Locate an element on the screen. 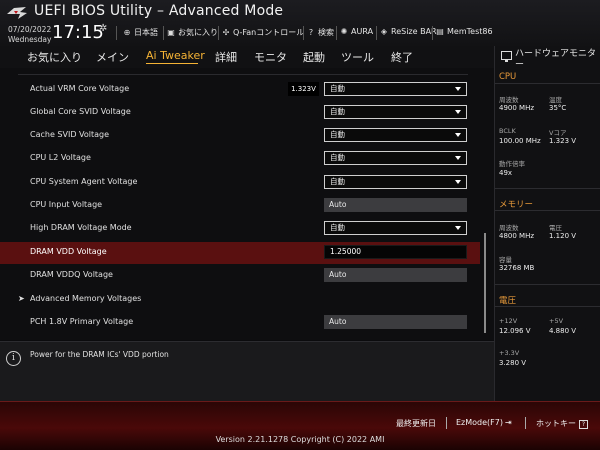  vcore-label: Vコア is located at coordinates (558, 133).